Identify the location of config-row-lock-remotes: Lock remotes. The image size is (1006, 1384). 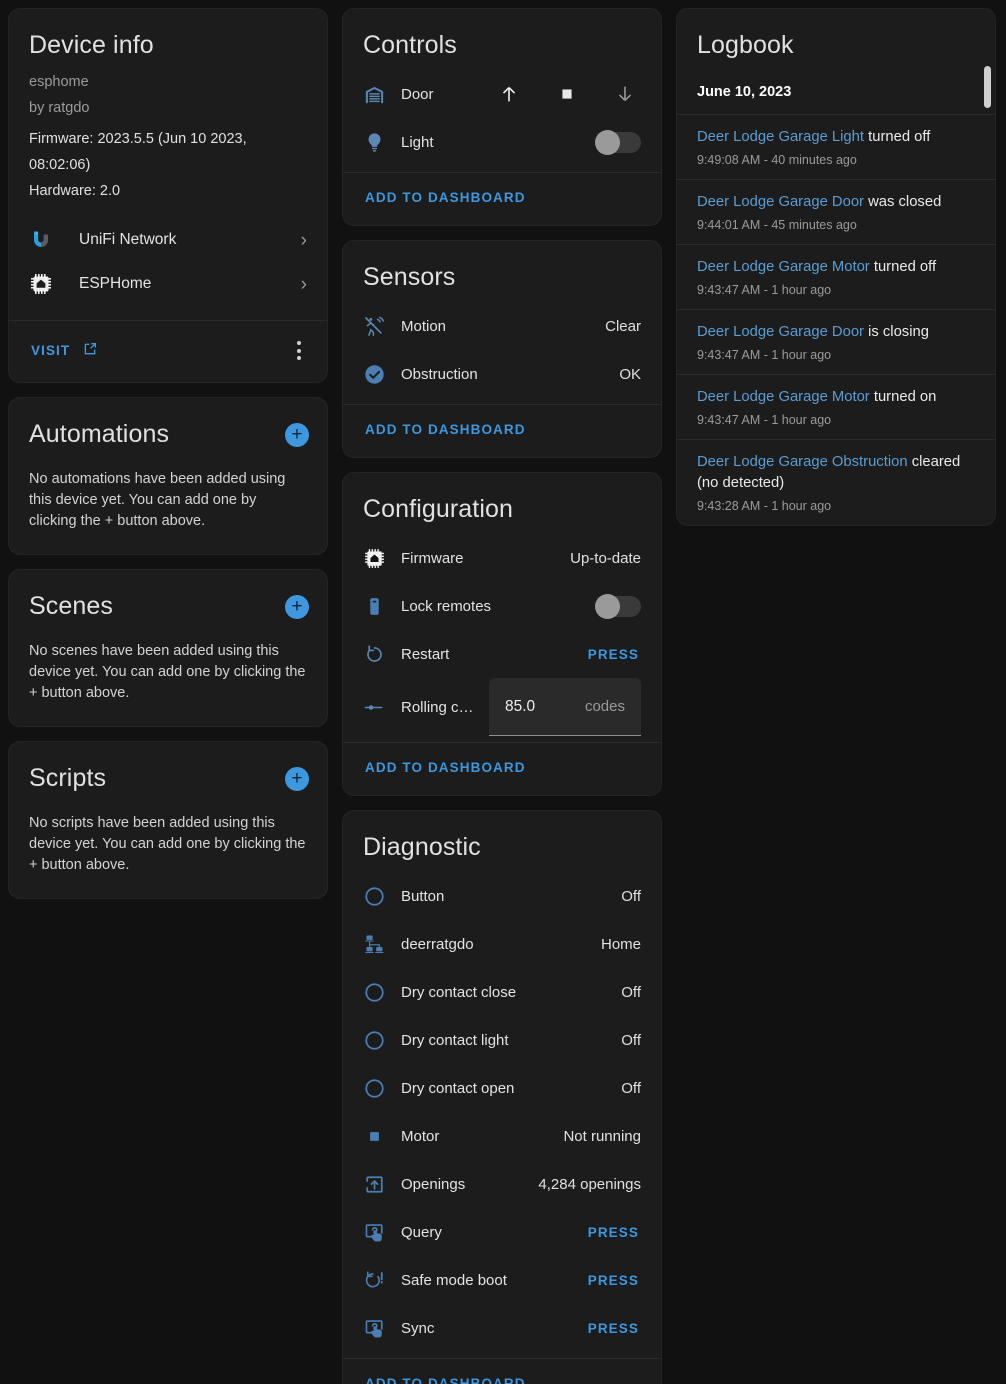
(502, 606).